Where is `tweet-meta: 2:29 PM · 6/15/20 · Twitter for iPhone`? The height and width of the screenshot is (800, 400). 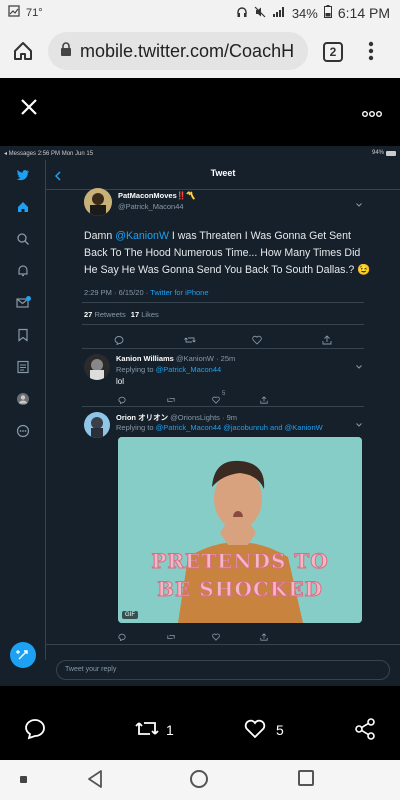 tweet-meta: 2:29 PM · 6/15/20 · Twitter for iPhone is located at coordinates (146, 292).